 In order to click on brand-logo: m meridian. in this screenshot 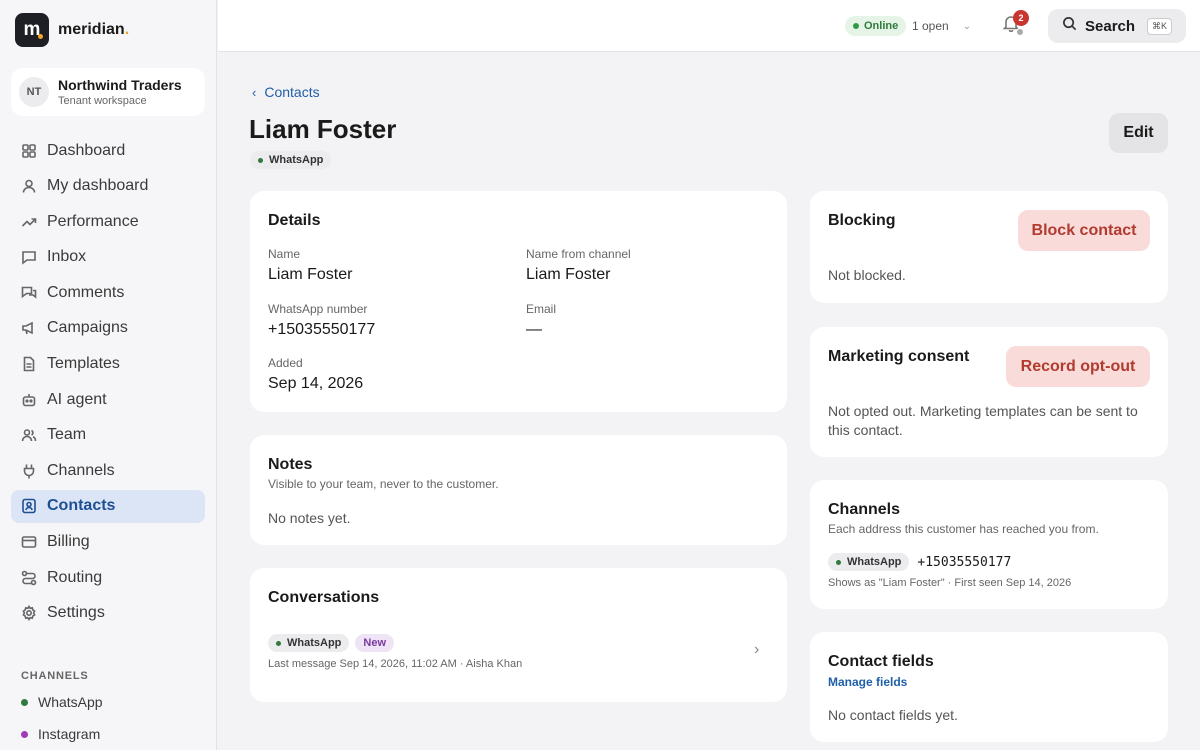, I will do `click(72, 30)`.